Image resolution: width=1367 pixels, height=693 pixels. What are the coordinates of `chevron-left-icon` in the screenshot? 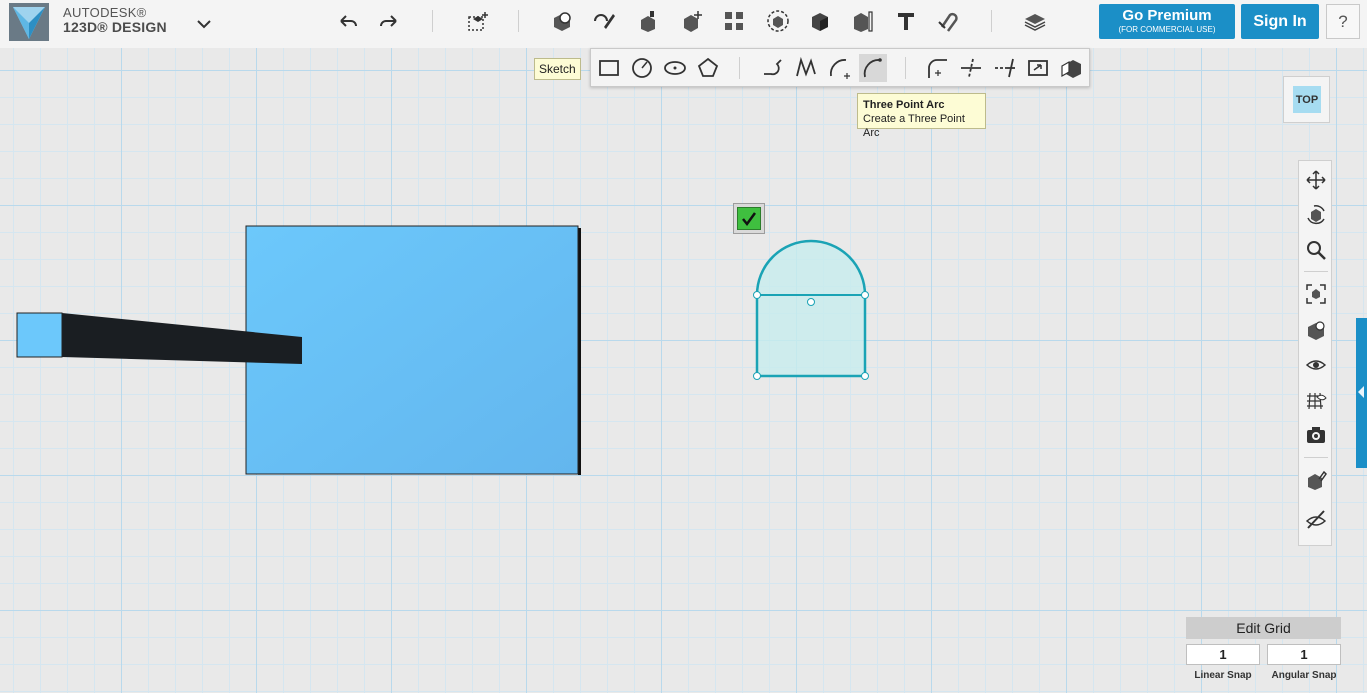 It's located at (1361, 392).